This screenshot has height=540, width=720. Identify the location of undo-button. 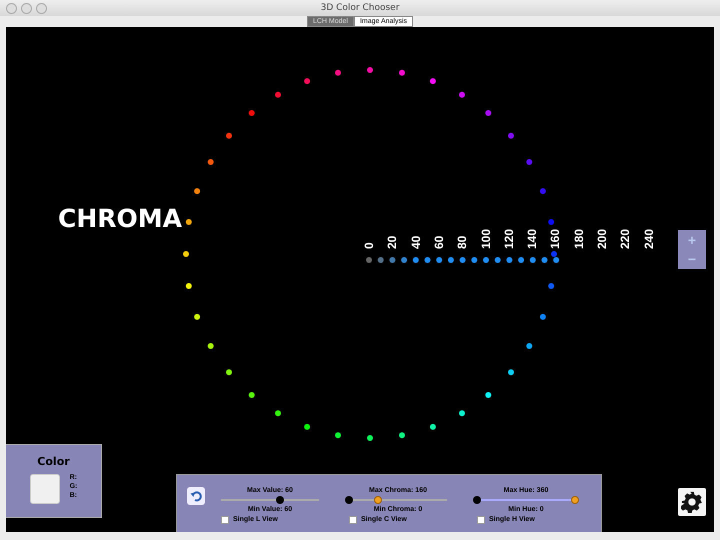
(196, 496).